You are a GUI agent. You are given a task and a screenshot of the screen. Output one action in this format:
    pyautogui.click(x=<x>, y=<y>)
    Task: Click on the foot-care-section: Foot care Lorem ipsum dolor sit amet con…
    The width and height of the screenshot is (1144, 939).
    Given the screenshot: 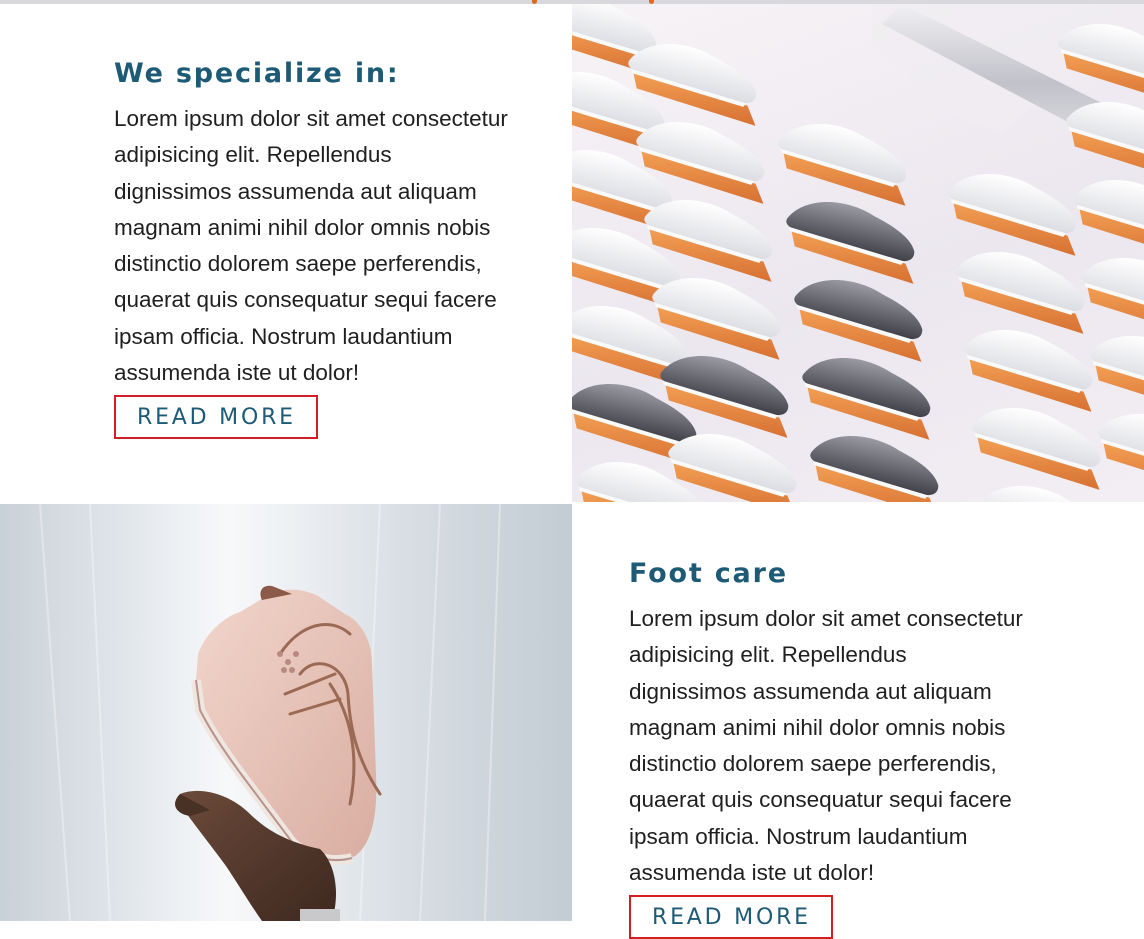 What is the action you would take?
    pyautogui.click(x=829, y=748)
    